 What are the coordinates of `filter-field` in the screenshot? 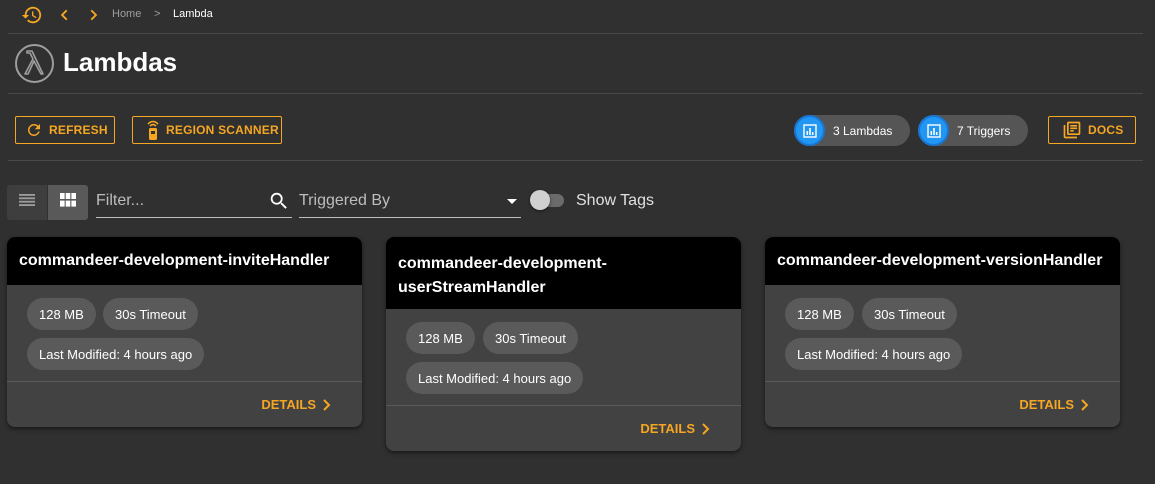 It's located at (194, 202).